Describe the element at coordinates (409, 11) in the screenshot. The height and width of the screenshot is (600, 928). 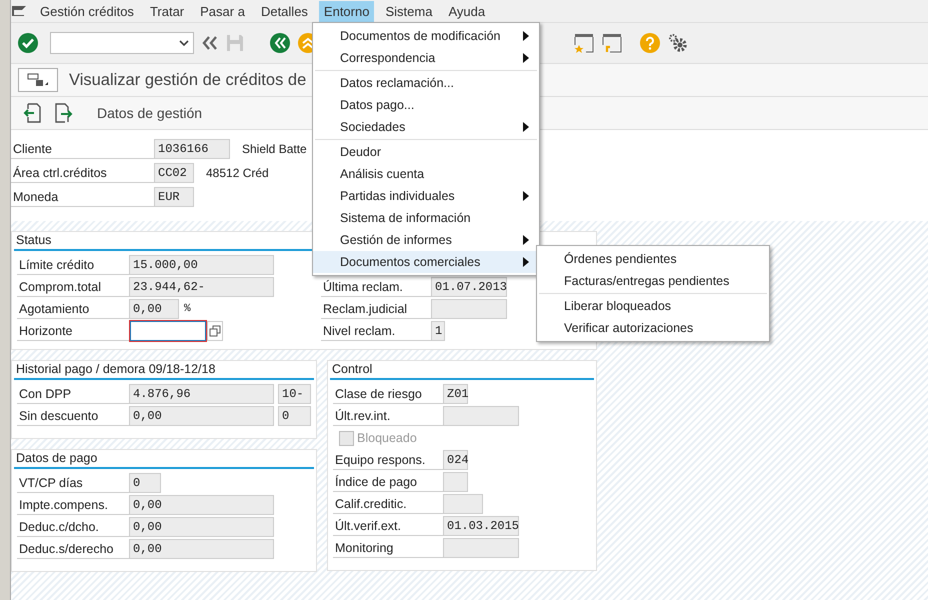
I see `menu-bar-item: Sistema` at that location.